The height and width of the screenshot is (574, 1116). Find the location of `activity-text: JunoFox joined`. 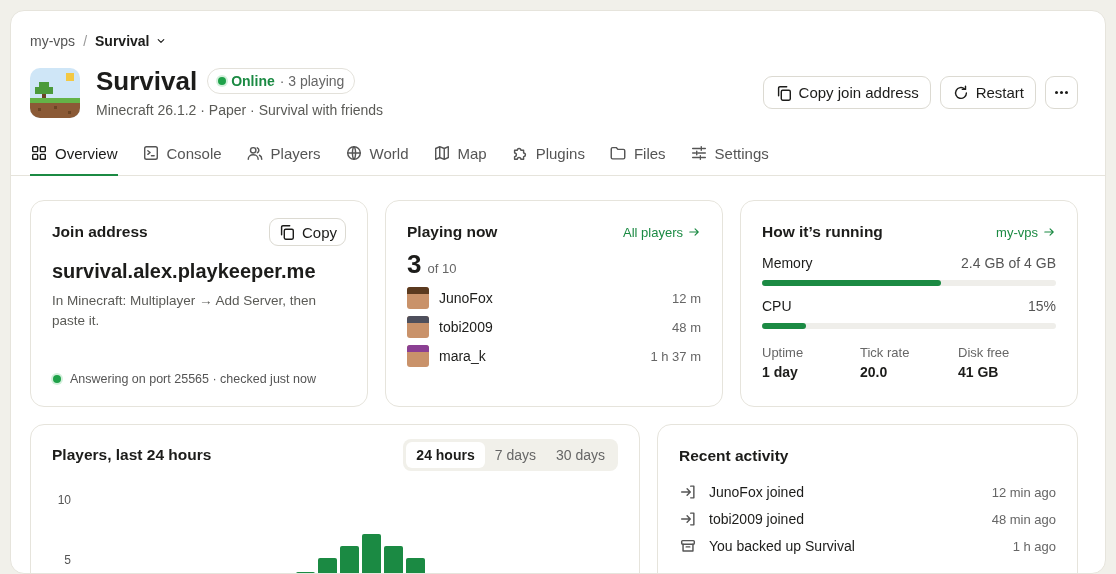

activity-text: JunoFox joined is located at coordinates (757, 492).